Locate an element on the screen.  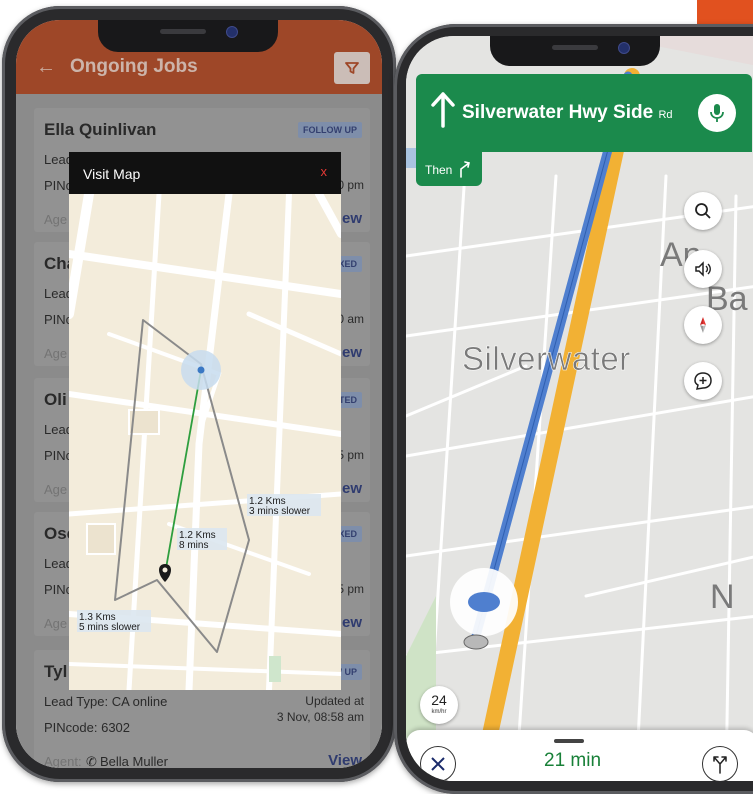
trip-summary-sheet: 21 min is located at coordinates (579, 755).